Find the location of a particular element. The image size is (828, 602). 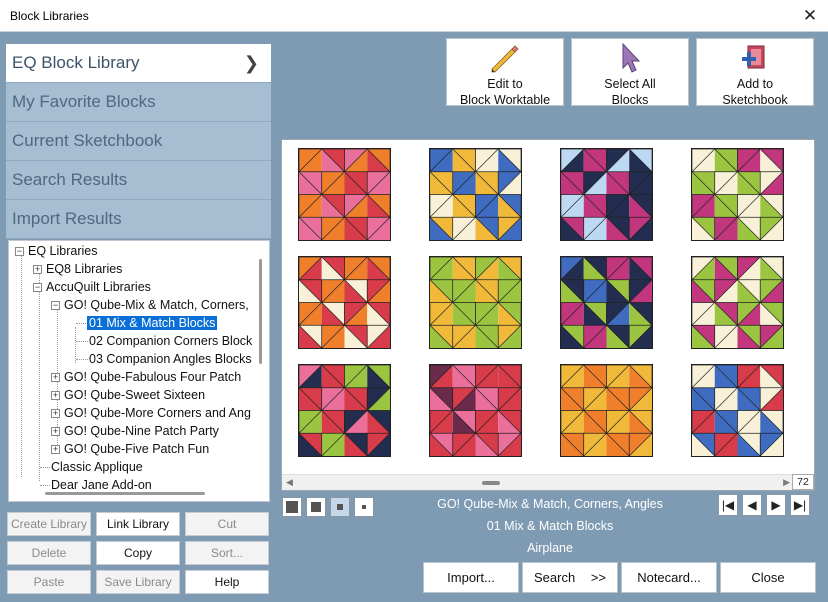

viewer-horizontal-scrollbar: ◀ ▶ is located at coordinates (538, 482).